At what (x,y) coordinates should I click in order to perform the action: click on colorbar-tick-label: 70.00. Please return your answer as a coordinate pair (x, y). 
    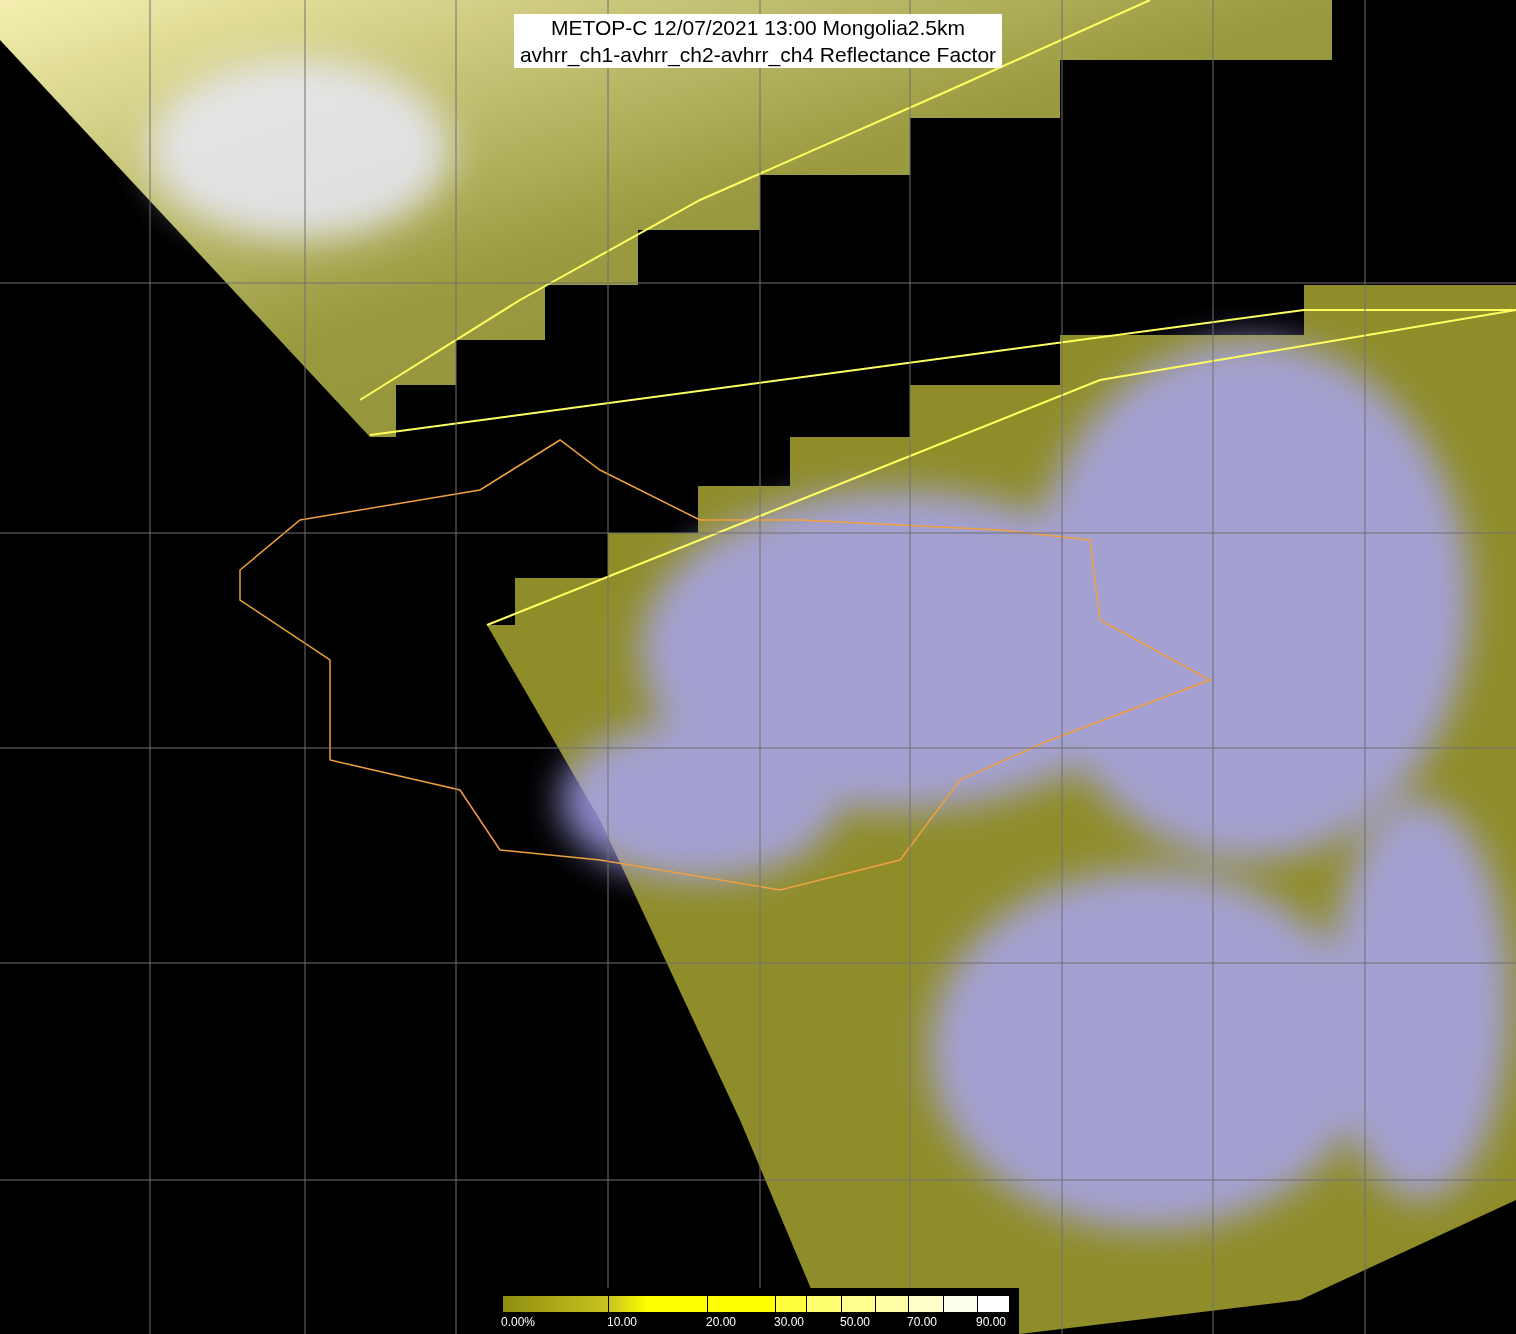
    Looking at the image, I should click on (922, 1322).